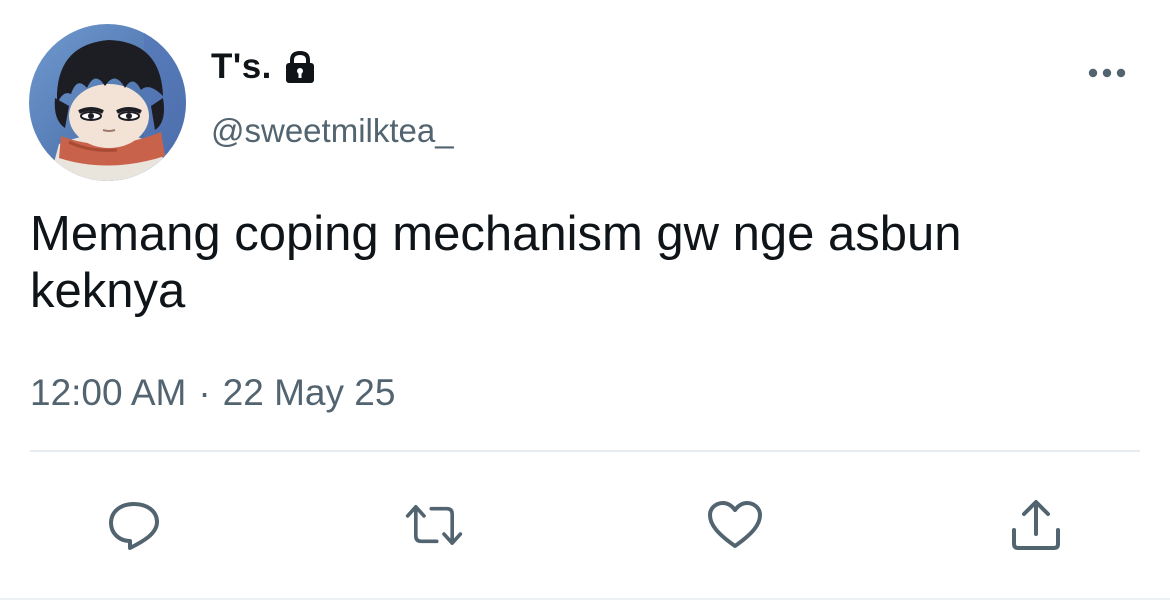 The width and height of the screenshot is (1170, 615). I want to click on display-name: T's., so click(241, 67).